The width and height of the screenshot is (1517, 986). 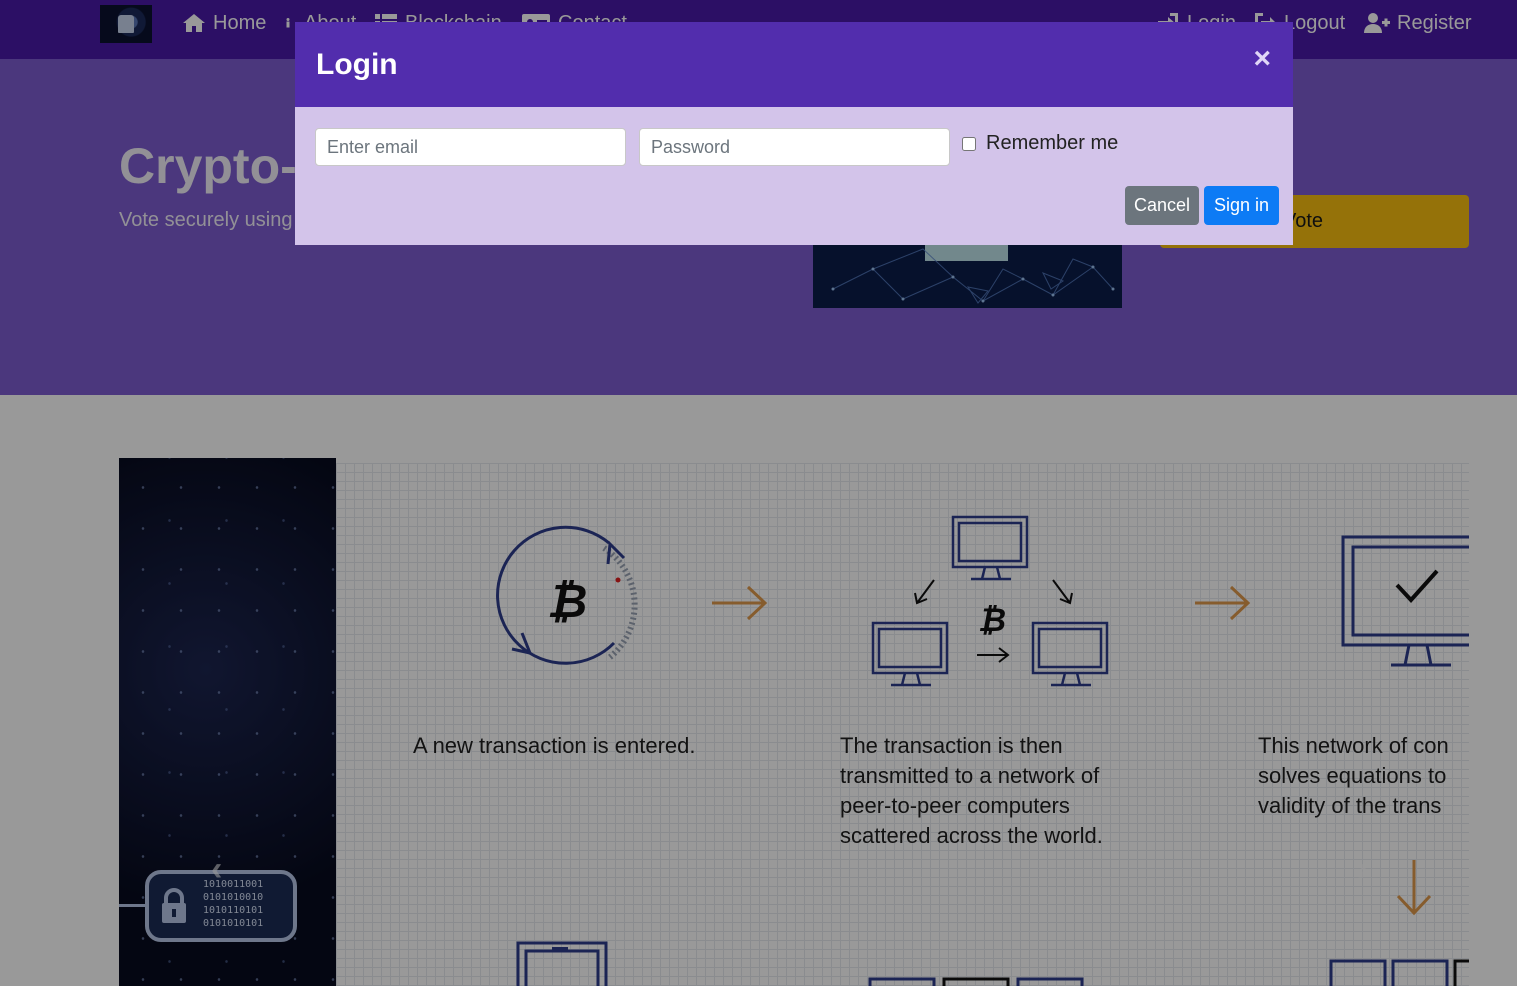 I want to click on modal-header: Login ×, so click(x=794, y=64).